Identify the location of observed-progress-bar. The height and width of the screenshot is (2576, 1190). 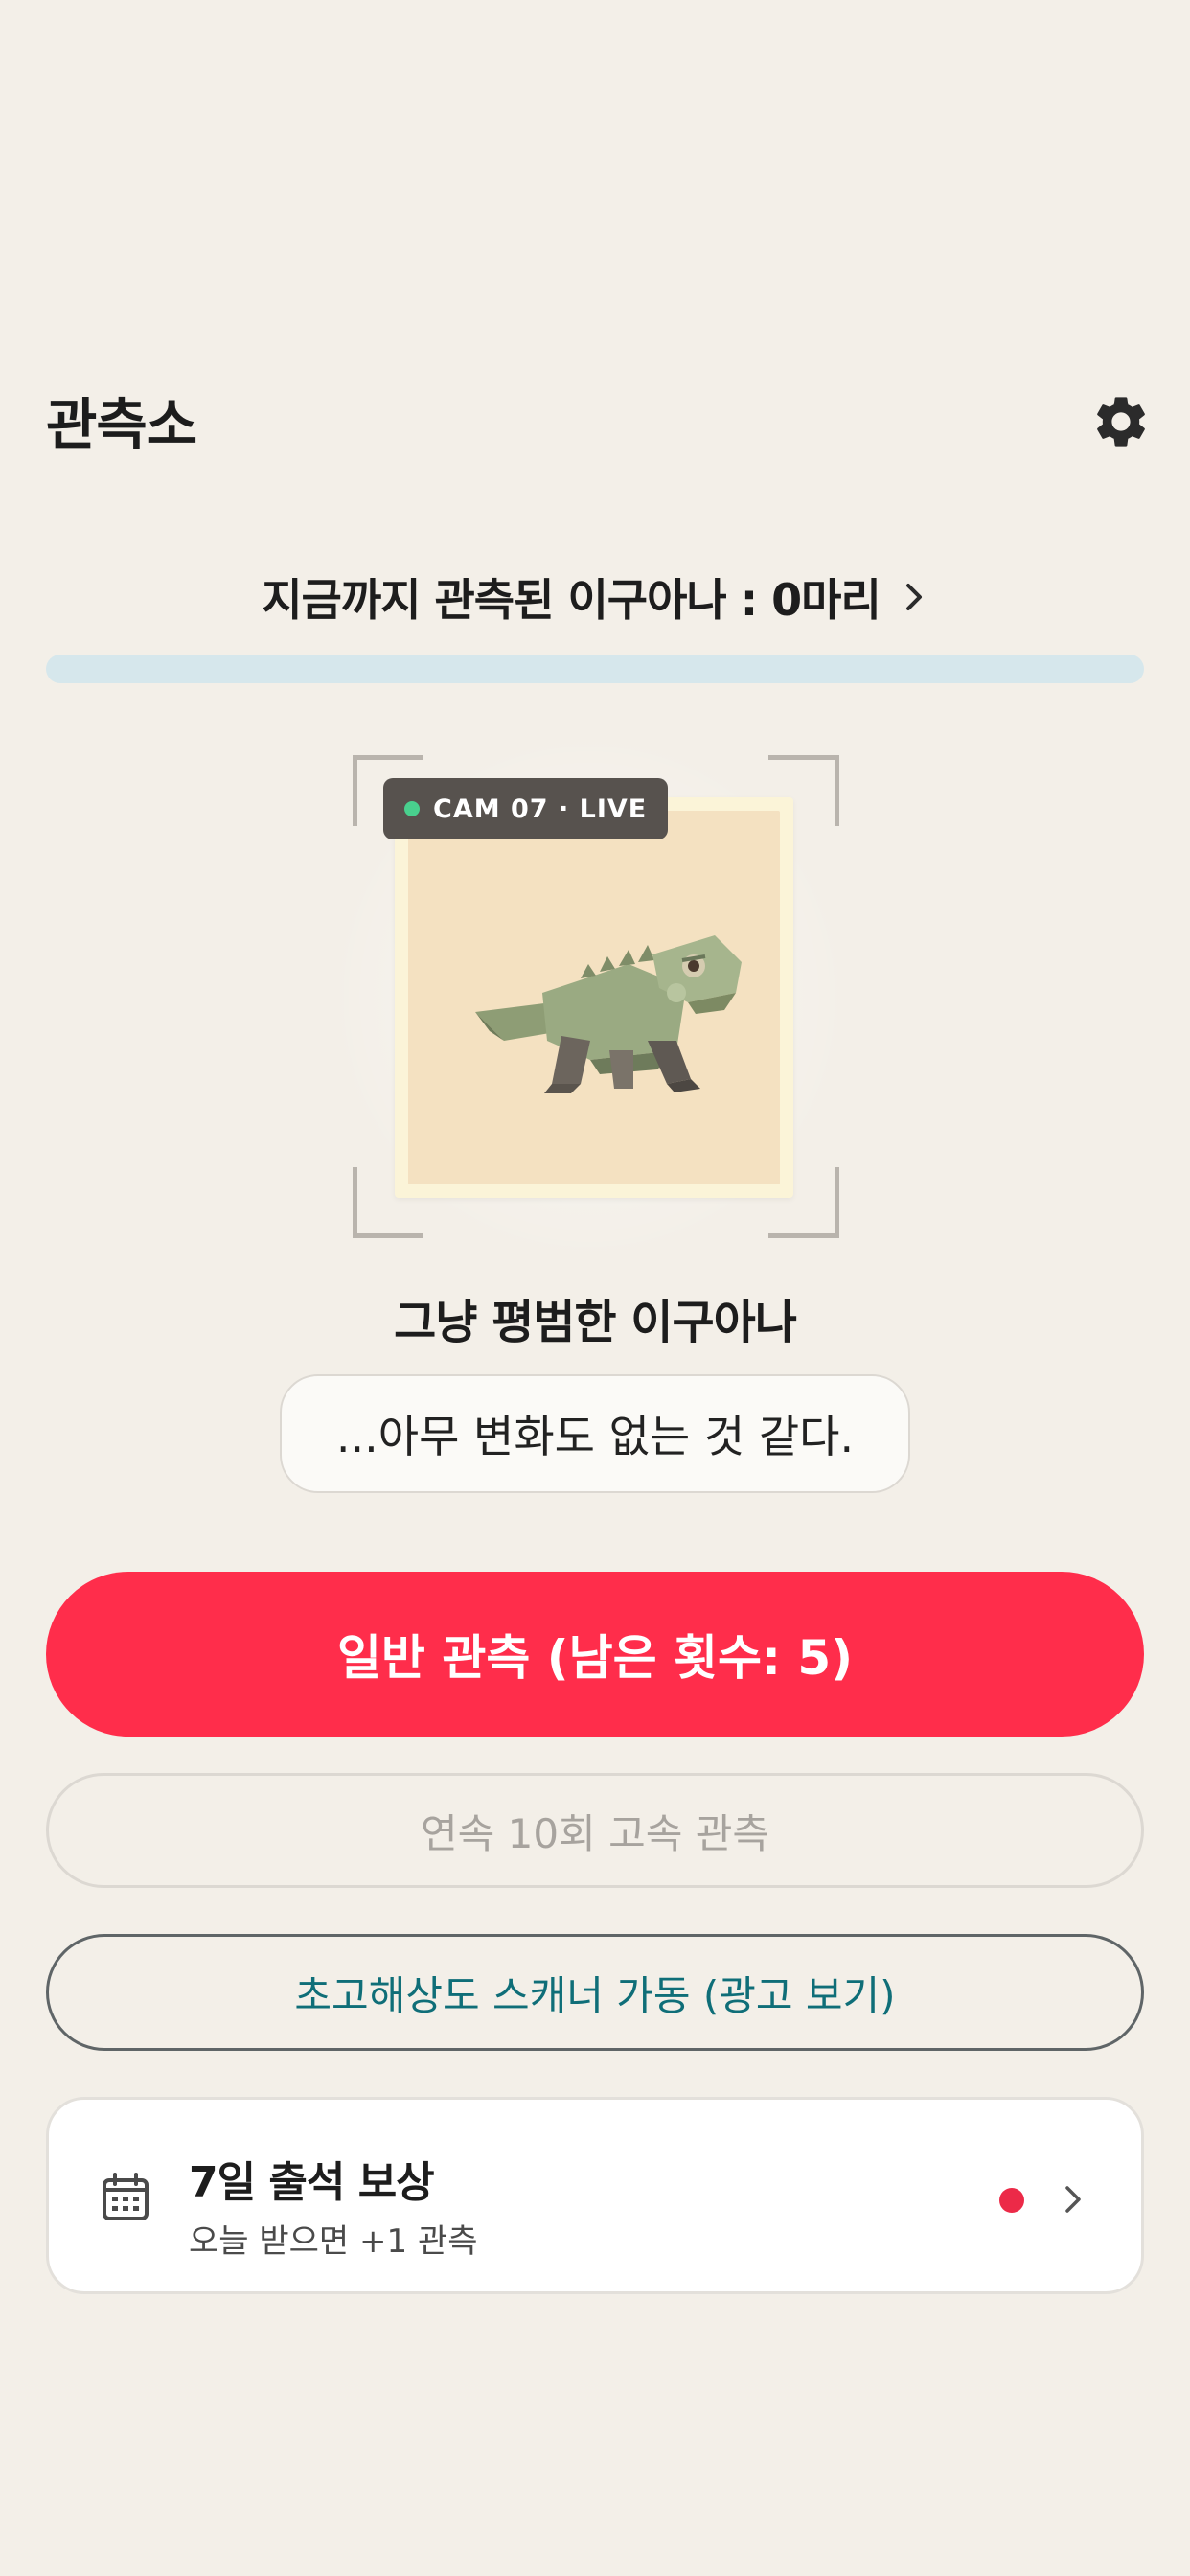
(595, 669).